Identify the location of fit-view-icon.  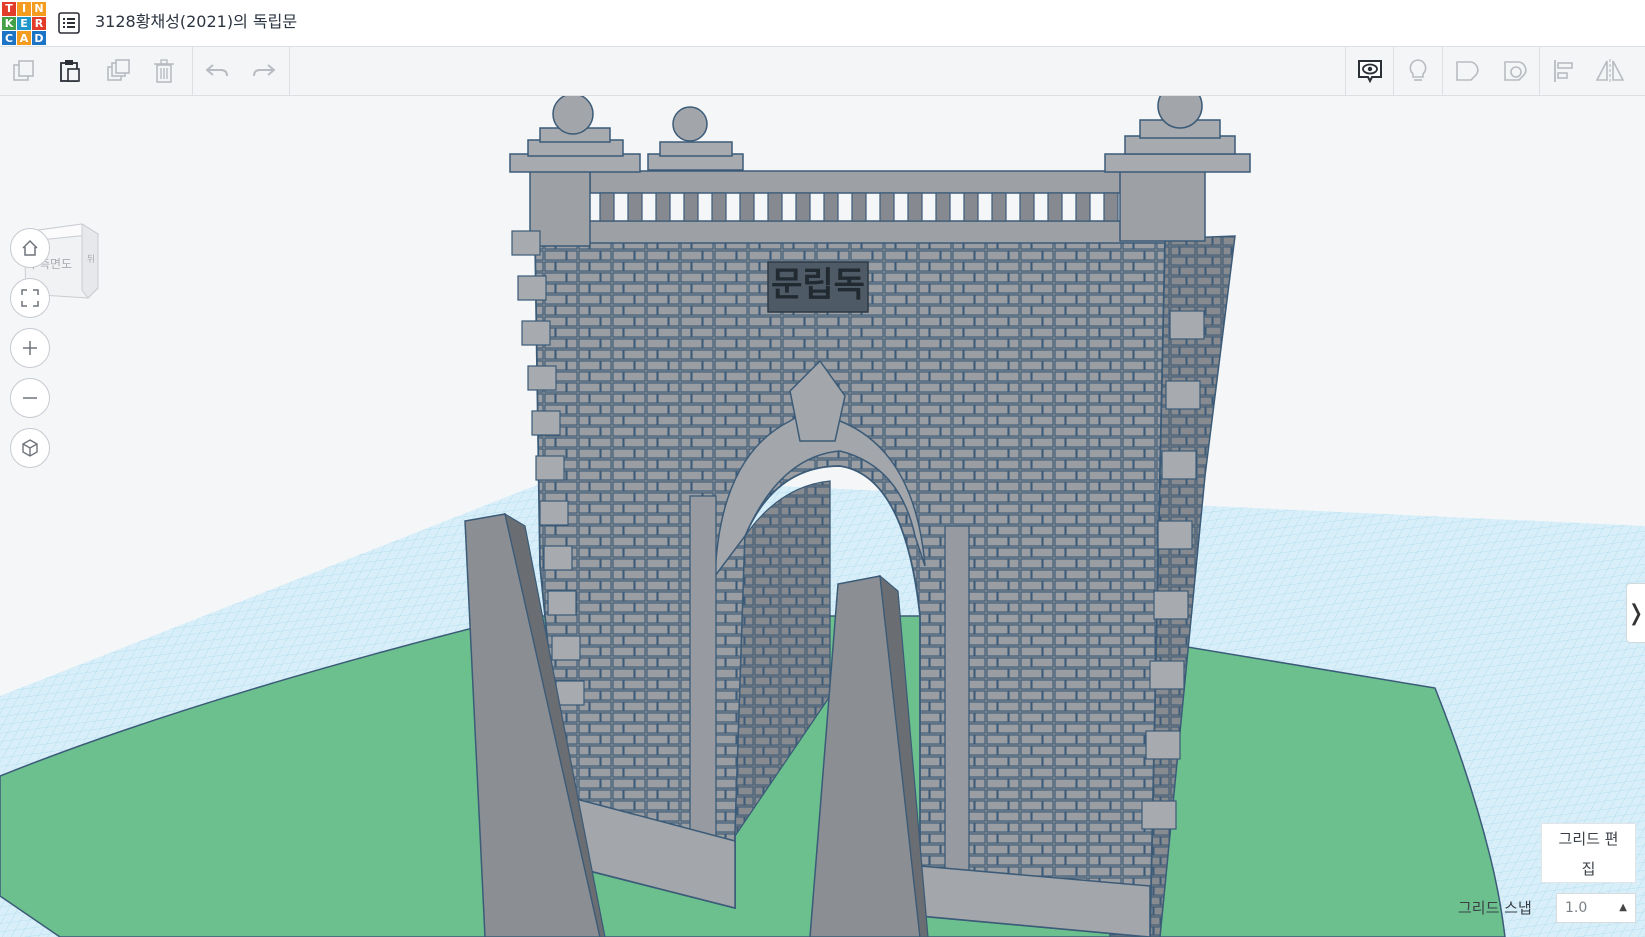
(30, 298).